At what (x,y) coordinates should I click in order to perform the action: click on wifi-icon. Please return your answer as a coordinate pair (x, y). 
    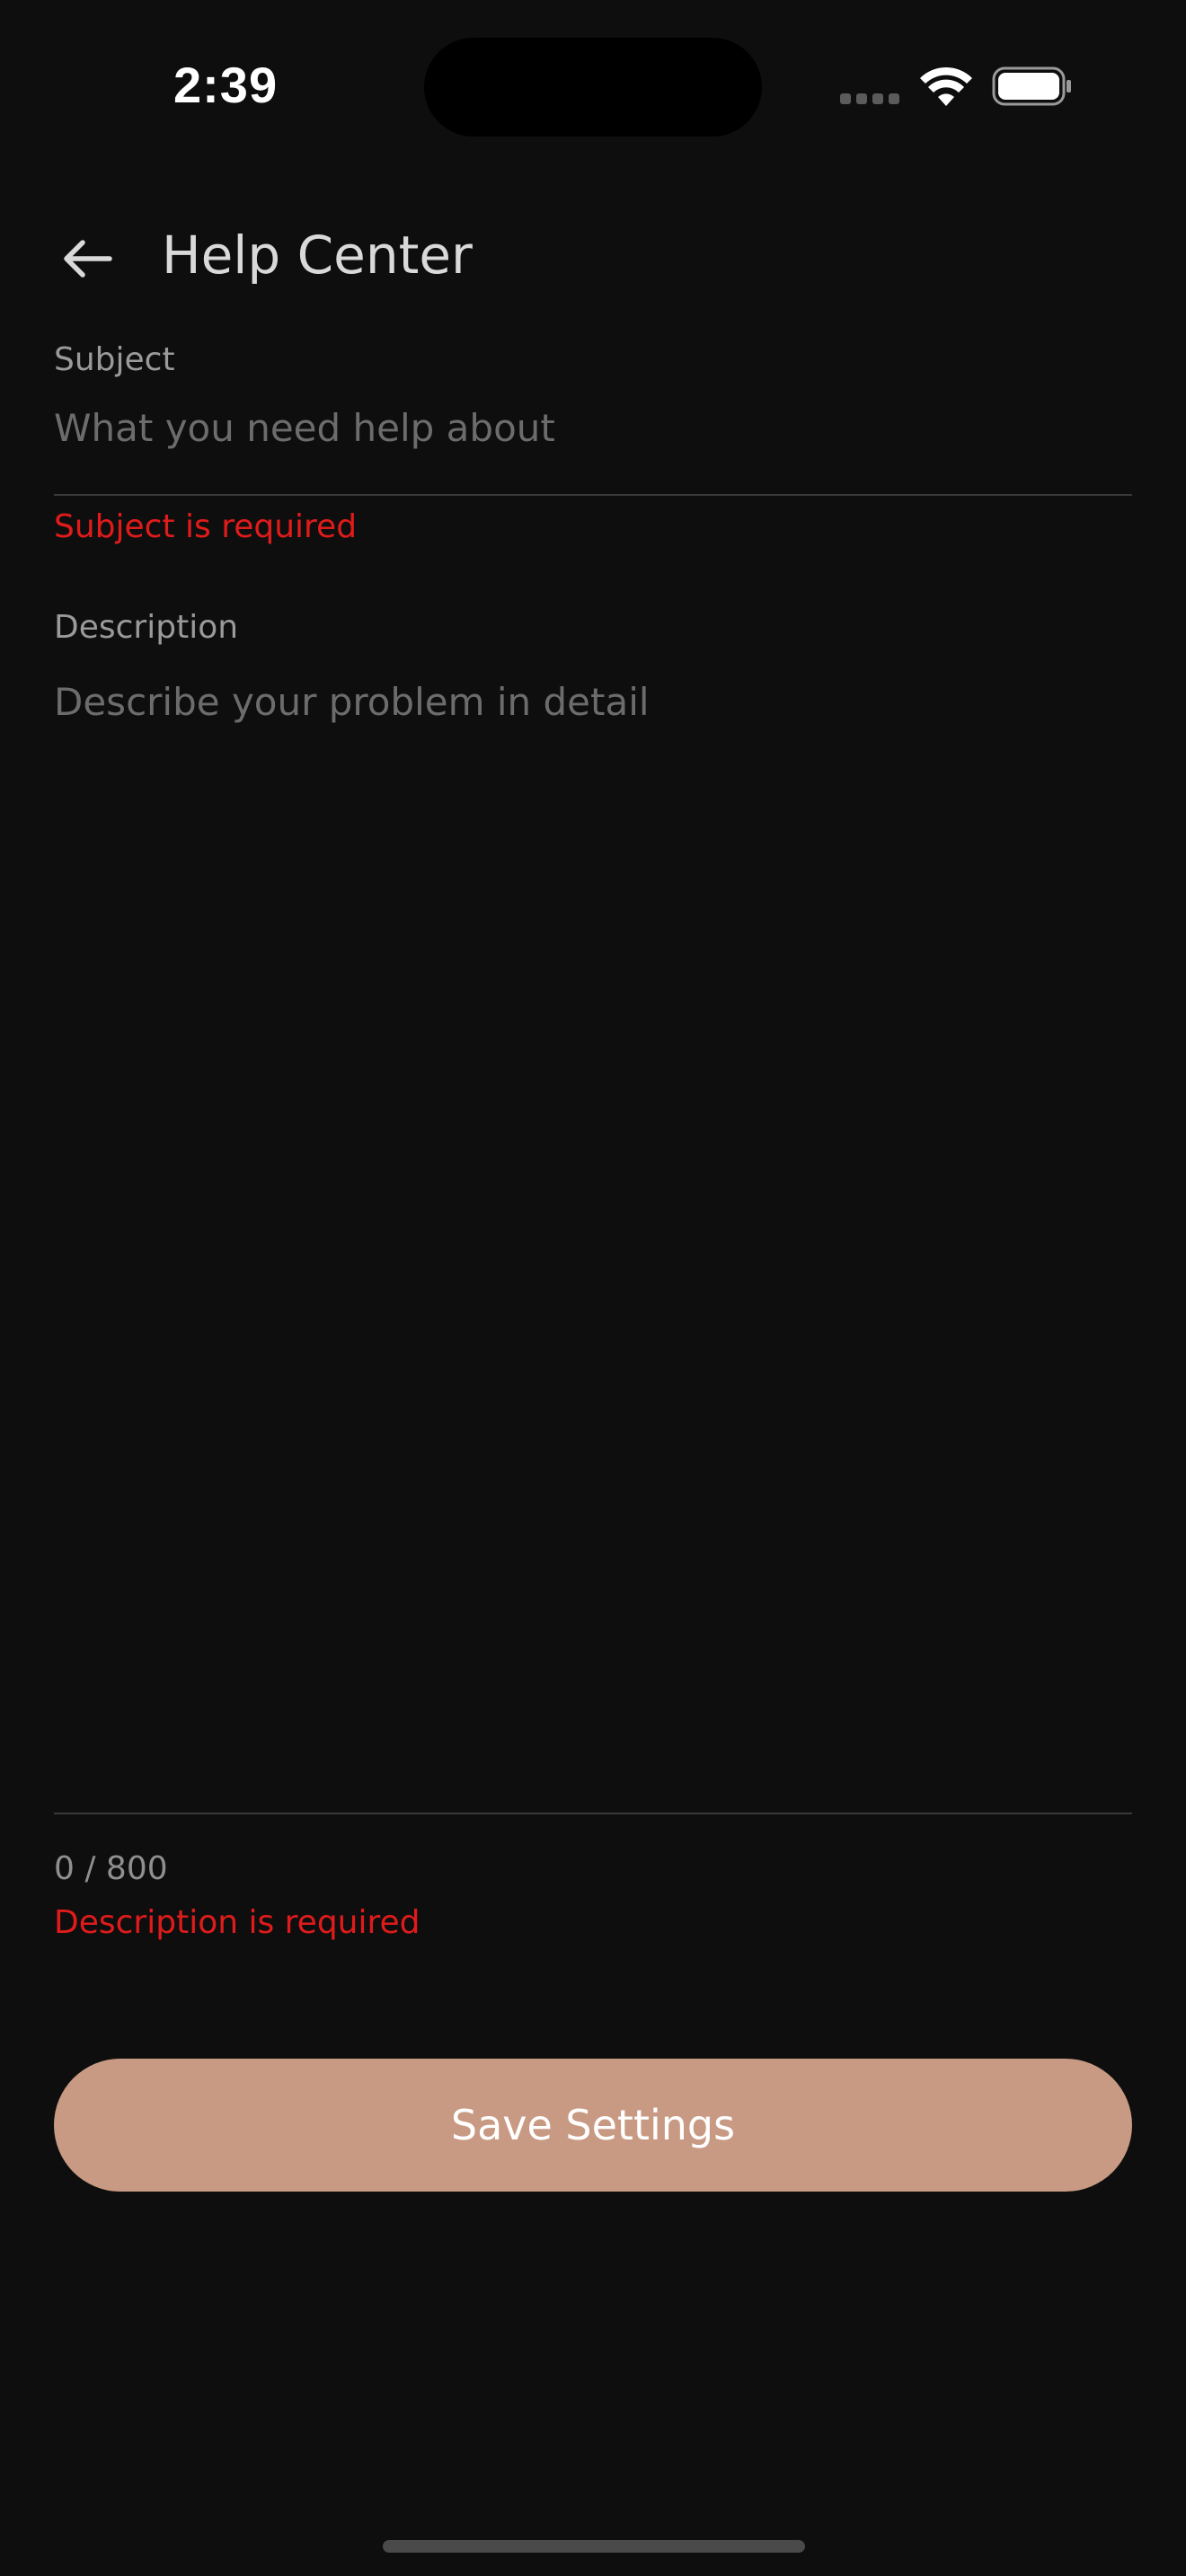
    Looking at the image, I should click on (946, 86).